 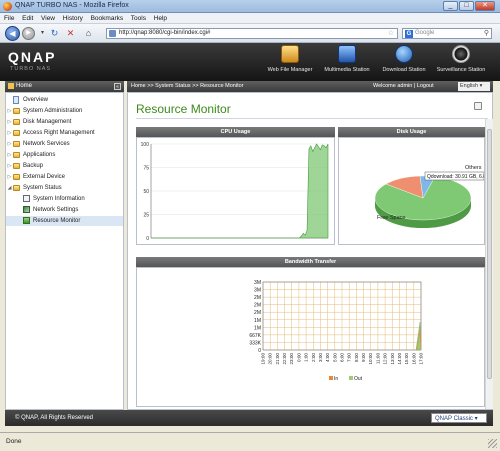 What do you see at coordinates (263, 359) in the screenshot?
I see `bandwidth-x-tick-label: 19:00` at bounding box center [263, 359].